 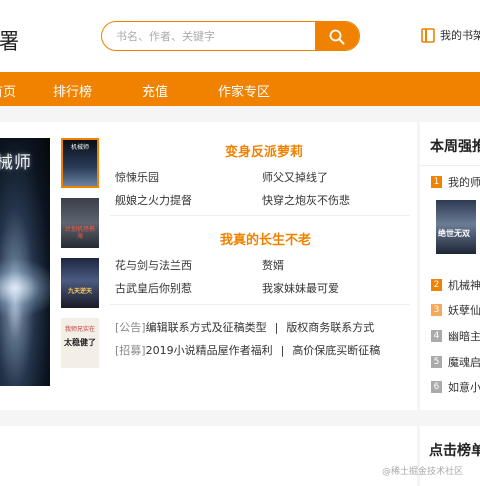 I want to click on search-input, so click(x=216, y=37).